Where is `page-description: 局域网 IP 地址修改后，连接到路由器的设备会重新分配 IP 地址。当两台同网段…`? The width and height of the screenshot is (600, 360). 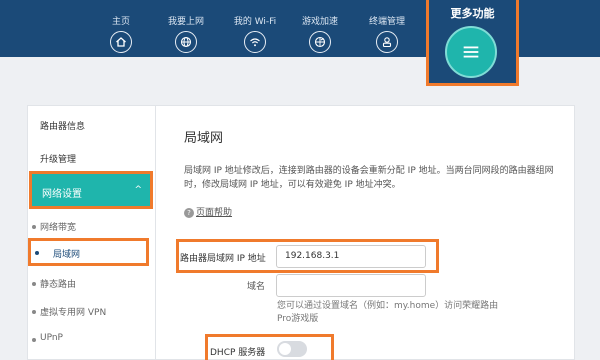
page-description: 局域网 IP 地址修改后，连接到路由器的设备会重新分配 IP 地址。当两台同网段… is located at coordinates (369, 178).